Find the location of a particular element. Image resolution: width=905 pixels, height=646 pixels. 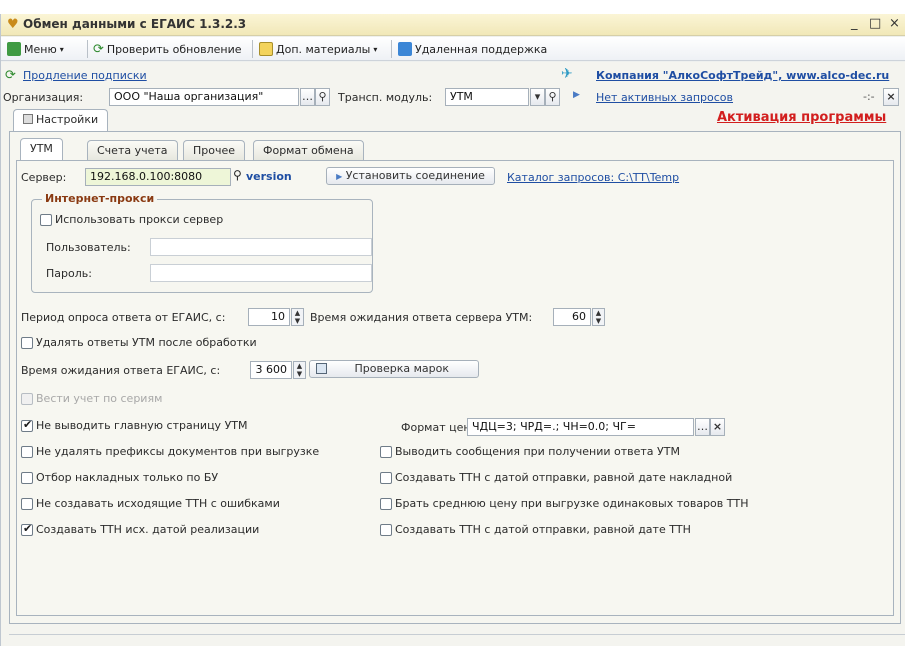

utm-wait-label: Время ожидания ответа сервера УТМ: is located at coordinates (421, 317).